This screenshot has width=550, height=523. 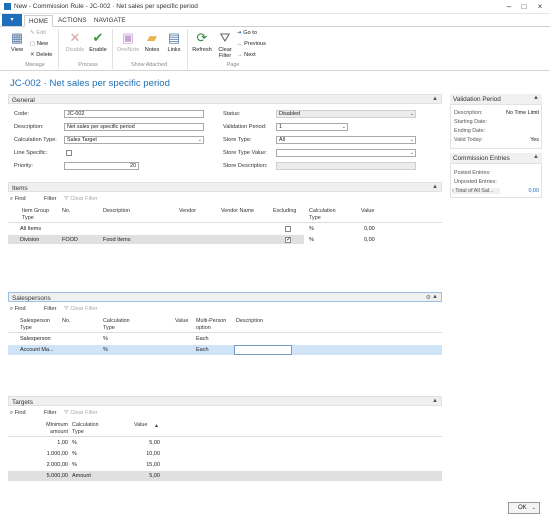 What do you see at coordinates (72, 20) in the screenshot?
I see `tab-actions: ACTIONS` at bounding box center [72, 20].